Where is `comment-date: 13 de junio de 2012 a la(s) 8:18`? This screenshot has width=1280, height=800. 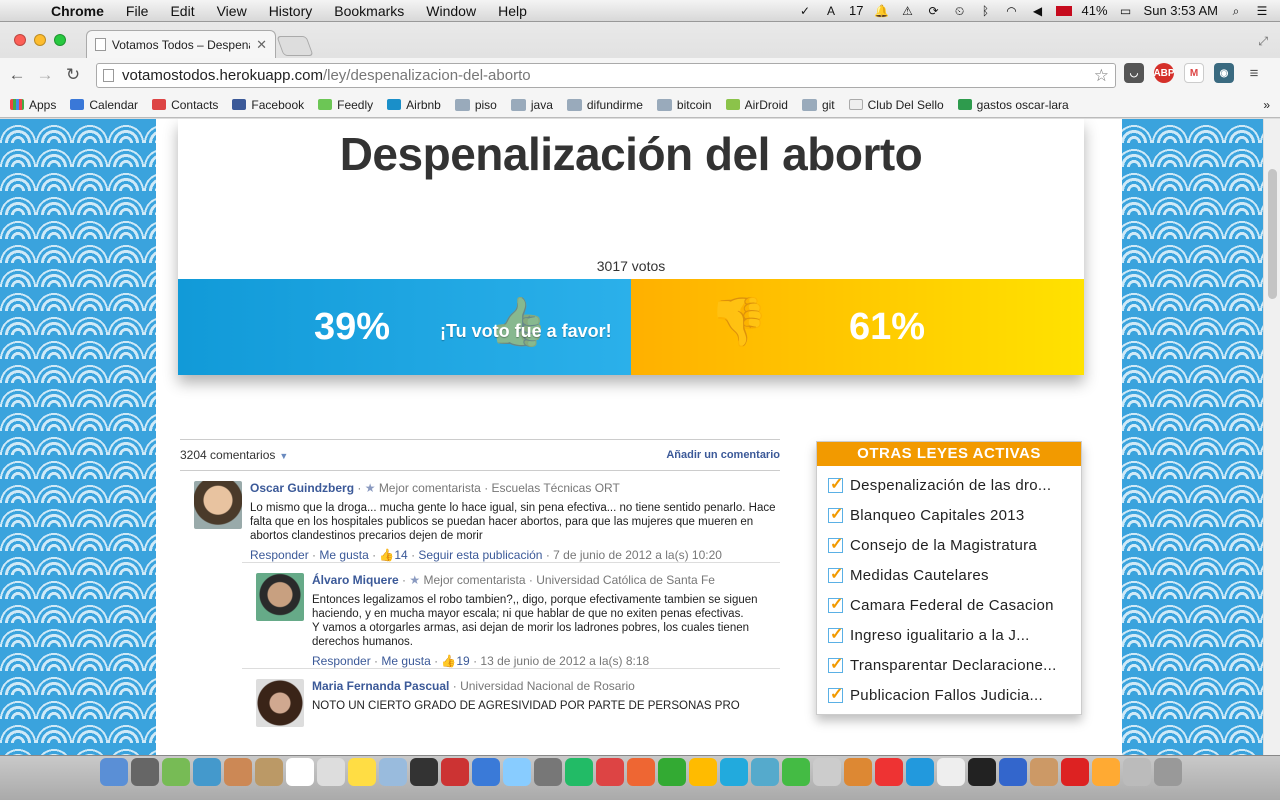 comment-date: 13 de junio de 2012 a la(s) 8:18 is located at coordinates (564, 661).